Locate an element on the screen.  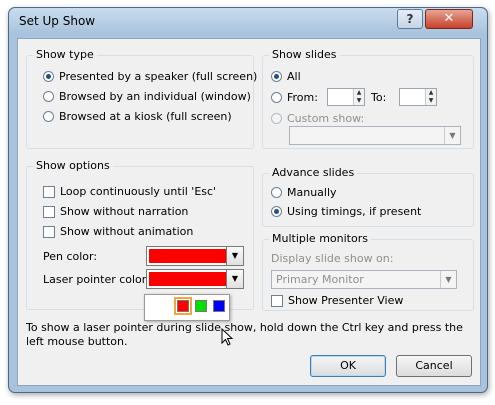
no-narration-checkbox: Show without narration is located at coordinates (115, 211).